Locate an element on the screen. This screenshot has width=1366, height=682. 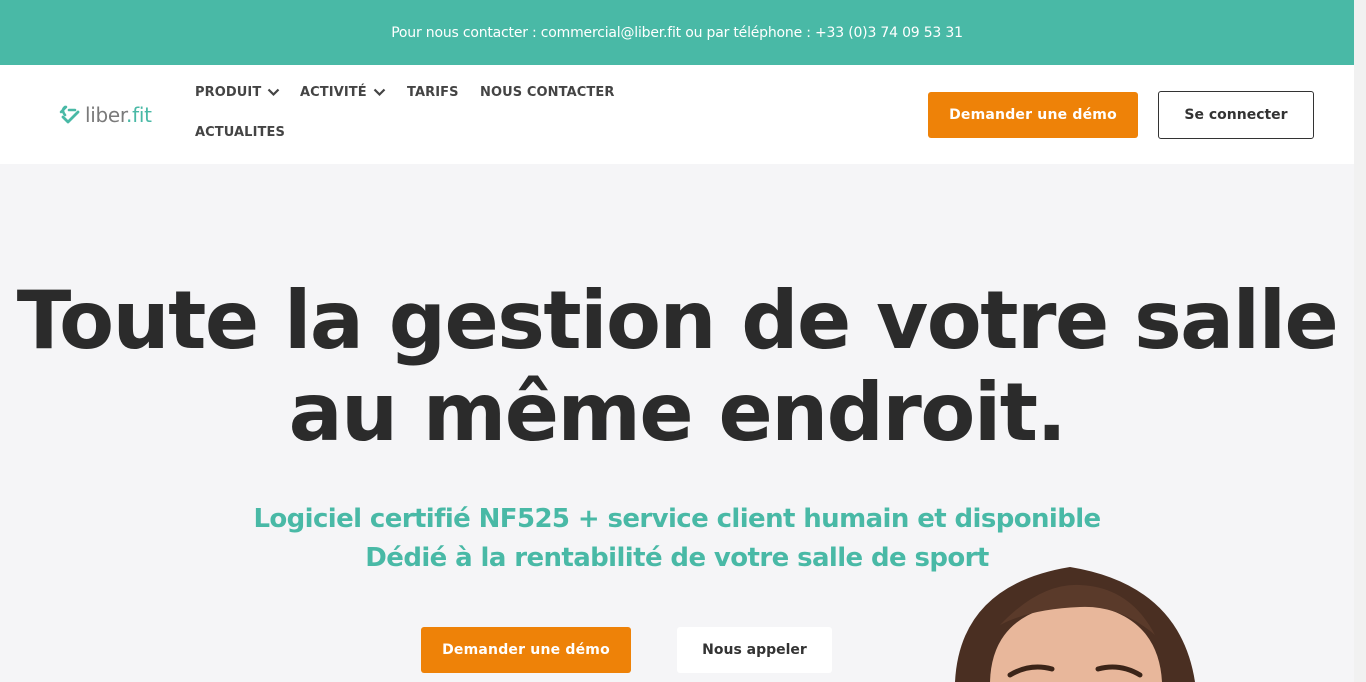
nav-activite: ACTIVITÉ is located at coordinates (343, 92).